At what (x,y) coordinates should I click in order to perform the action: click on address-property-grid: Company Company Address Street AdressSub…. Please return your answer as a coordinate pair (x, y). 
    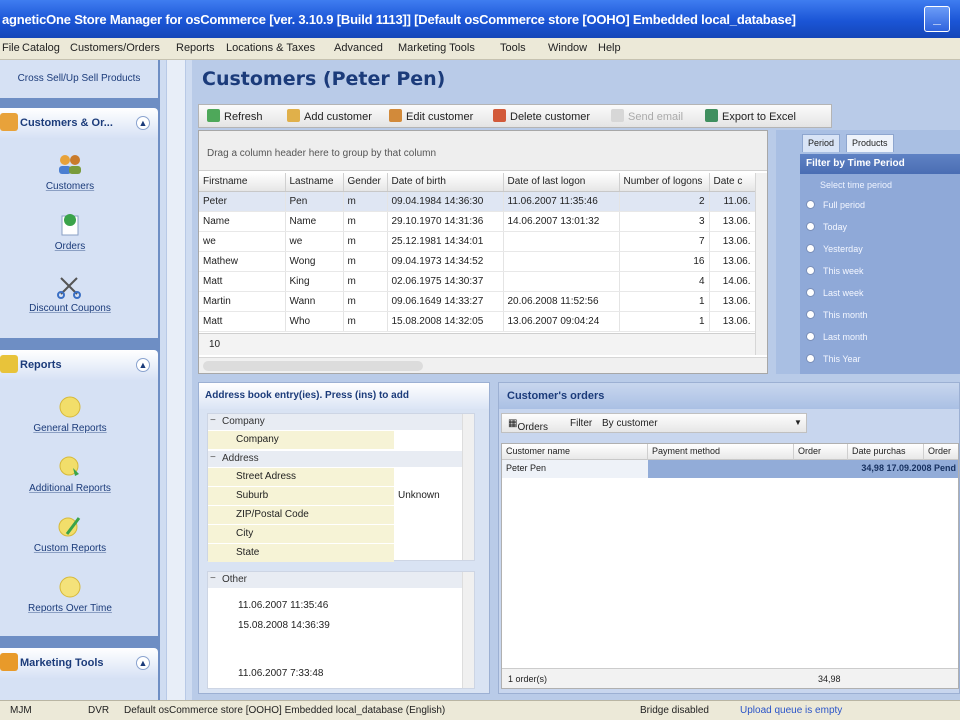
    Looking at the image, I should click on (341, 487).